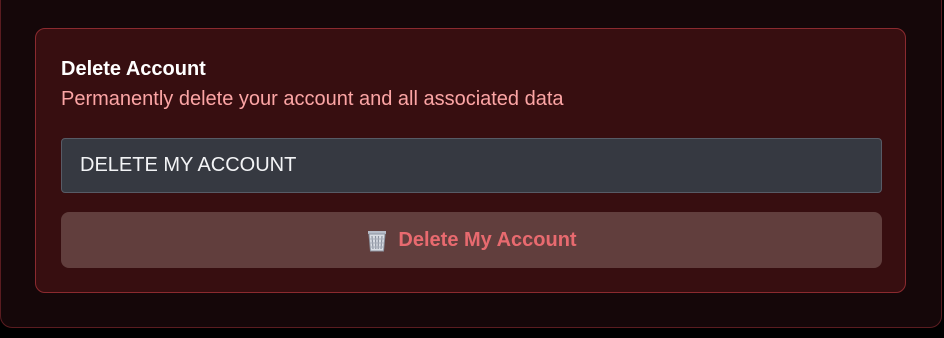 The height and width of the screenshot is (338, 944). I want to click on card-title: Delete Account, so click(133, 69).